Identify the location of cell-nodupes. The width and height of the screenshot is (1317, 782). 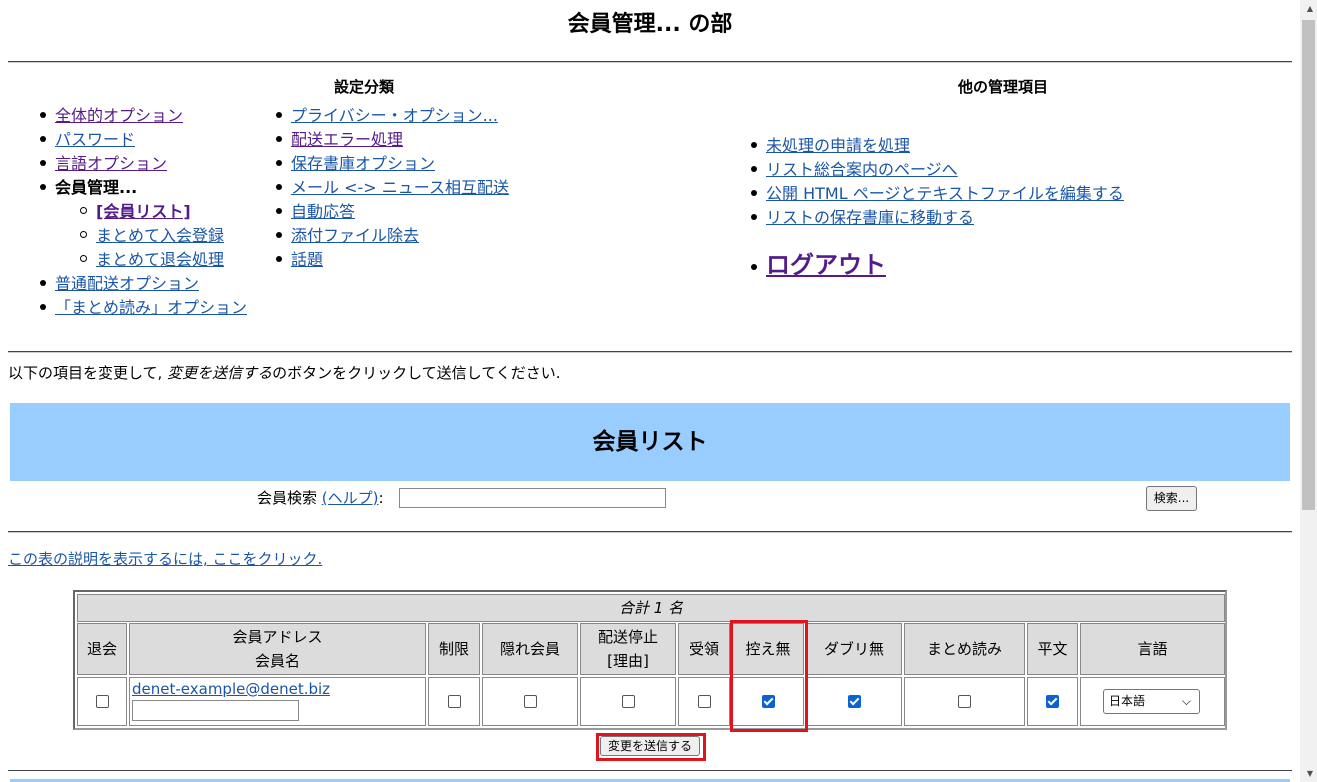
(854, 701).